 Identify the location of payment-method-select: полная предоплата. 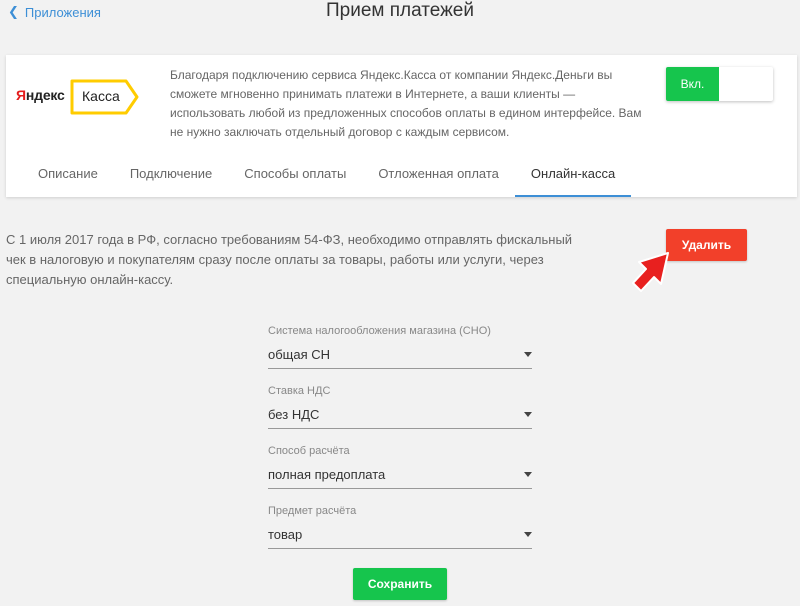
(400, 477).